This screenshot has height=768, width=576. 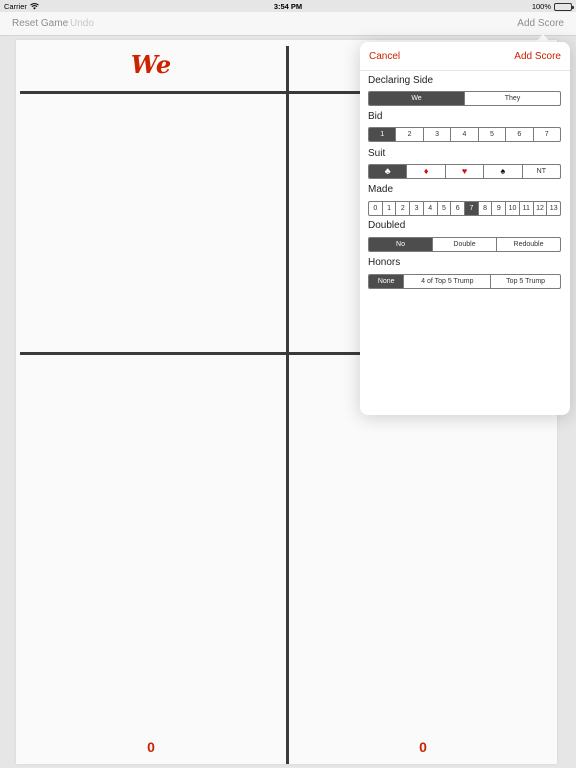 What do you see at coordinates (541, 6) in the screenshot?
I see `battery-percent: 100%` at bounding box center [541, 6].